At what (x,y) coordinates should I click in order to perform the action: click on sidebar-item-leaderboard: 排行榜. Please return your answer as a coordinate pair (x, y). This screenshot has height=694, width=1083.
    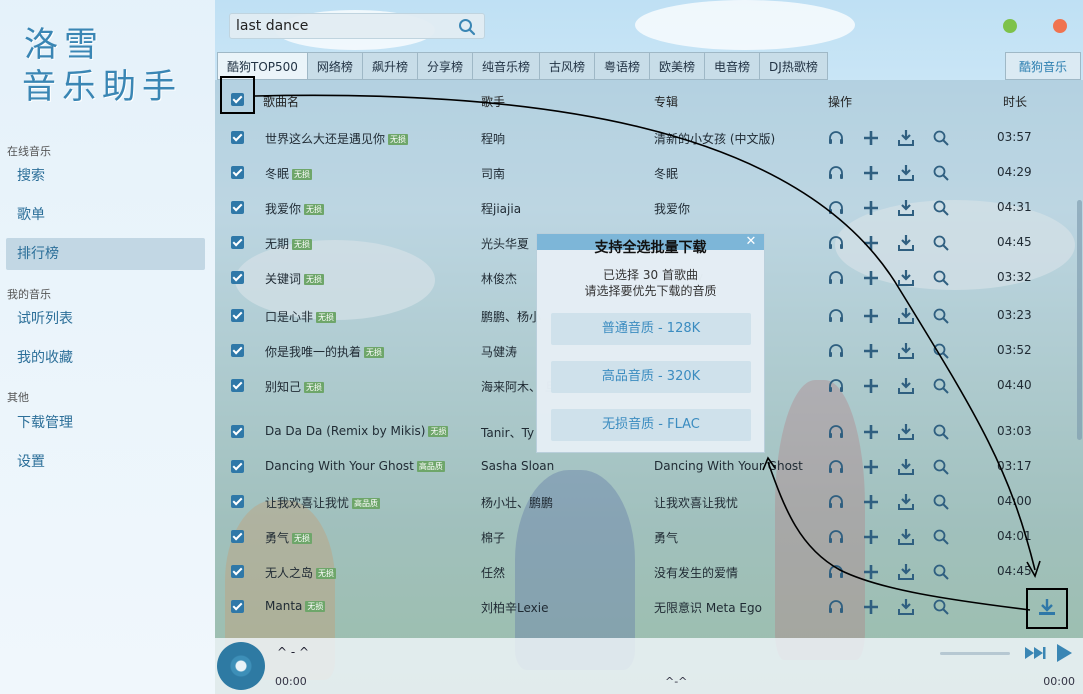
    Looking at the image, I should click on (105, 254).